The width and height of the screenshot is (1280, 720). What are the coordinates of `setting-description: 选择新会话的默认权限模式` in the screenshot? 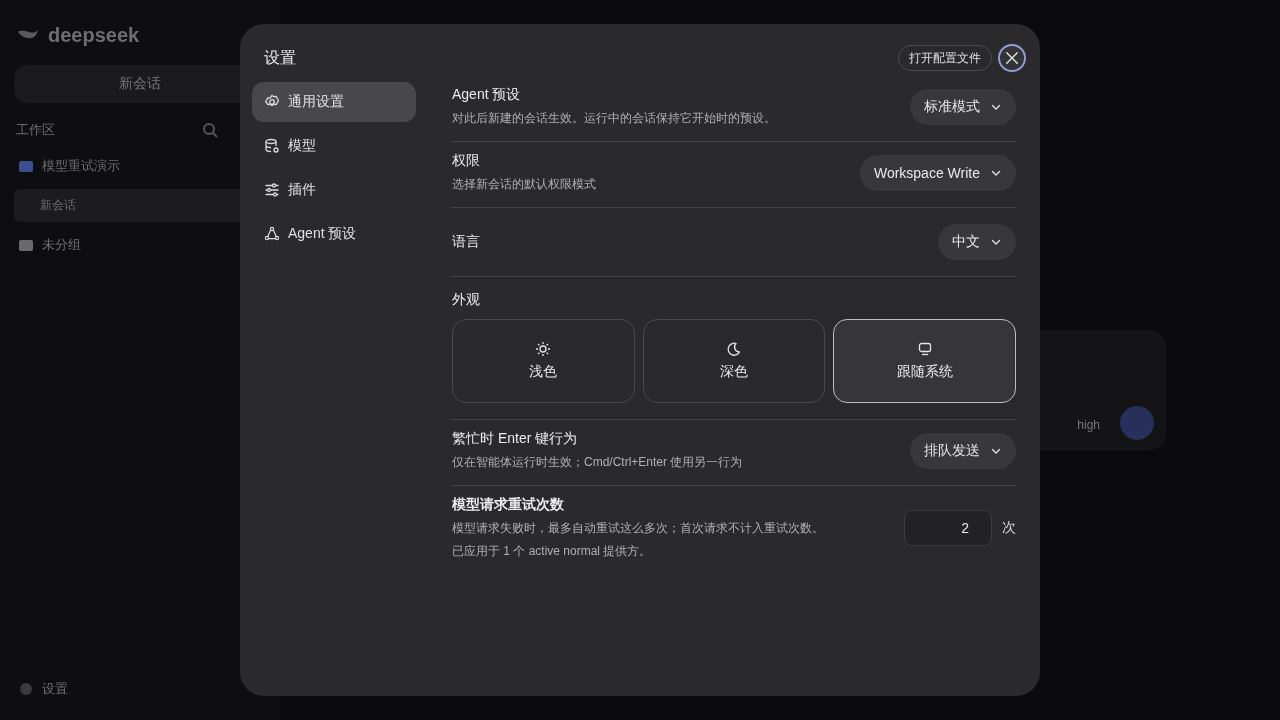 It's located at (524, 184).